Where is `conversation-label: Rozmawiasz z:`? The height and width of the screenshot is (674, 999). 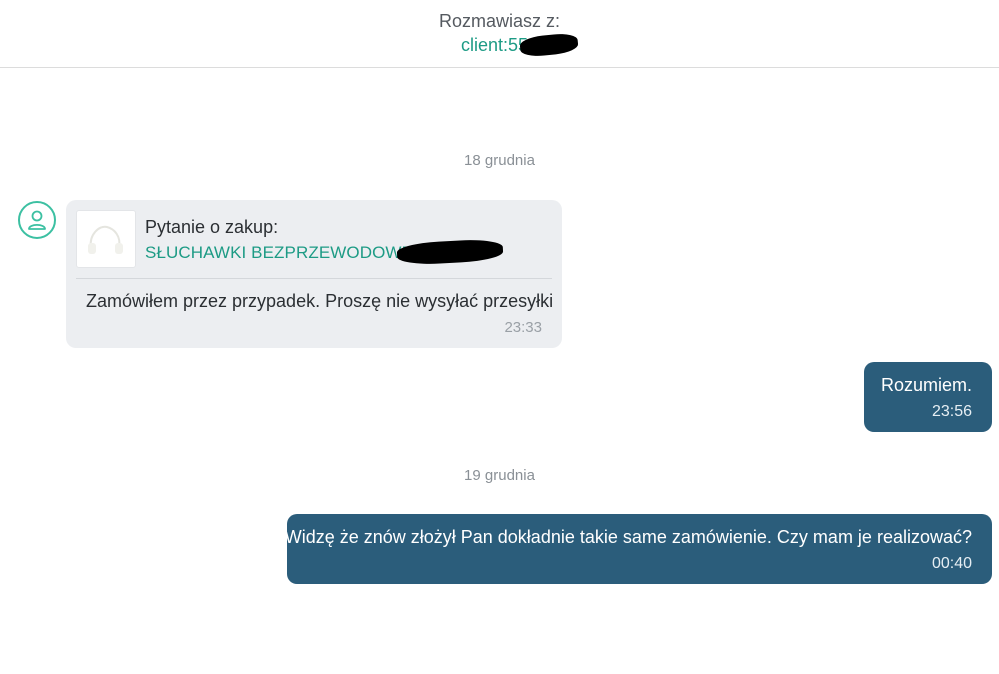 conversation-label: Rozmawiasz z: is located at coordinates (499, 21).